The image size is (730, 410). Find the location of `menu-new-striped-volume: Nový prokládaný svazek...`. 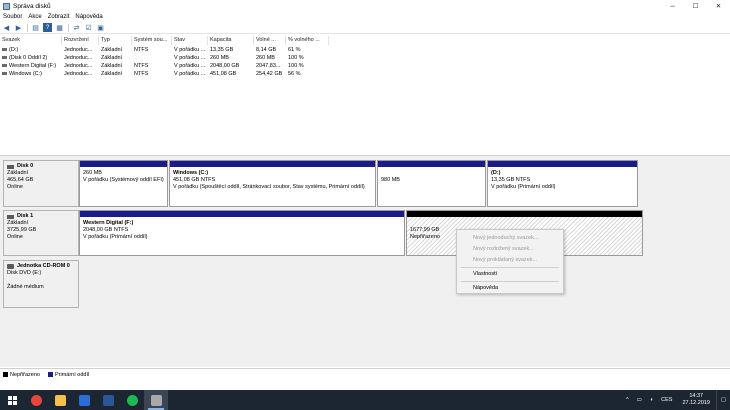

menu-new-striped-volume: Nový prokládaný svazek... is located at coordinates (510, 260).